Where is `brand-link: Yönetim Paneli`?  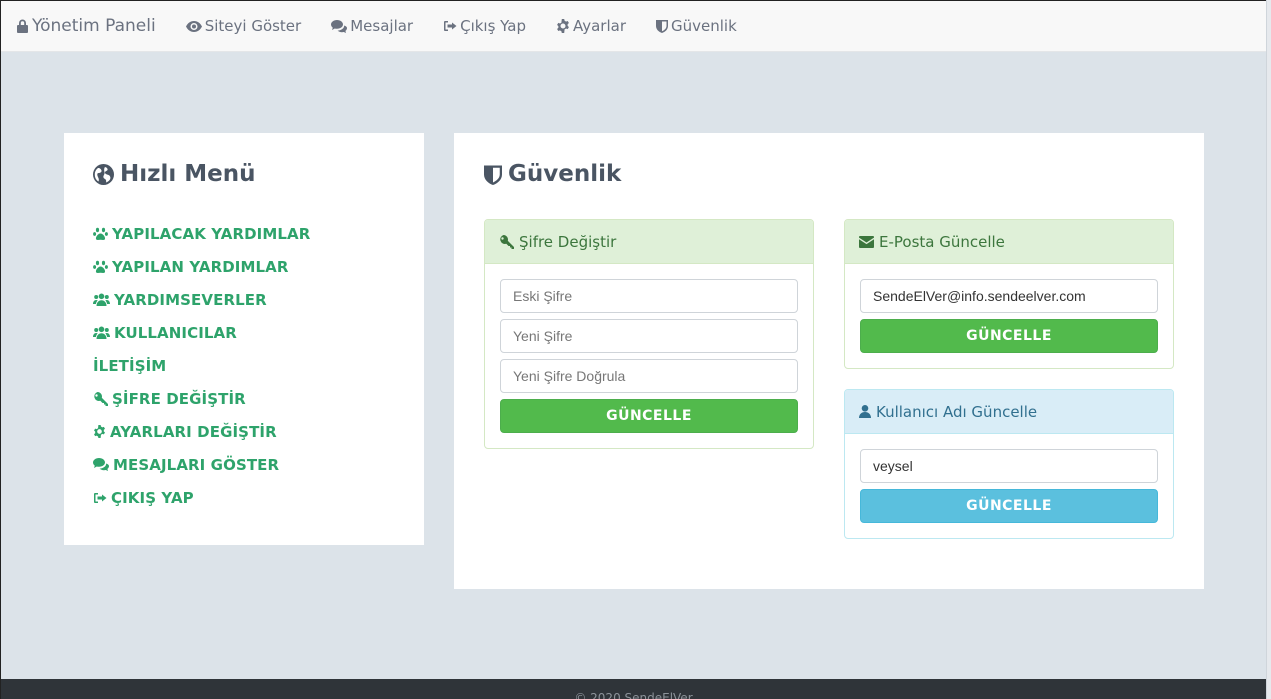
brand-link: Yönetim Paneli is located at coordinates (86, 26).